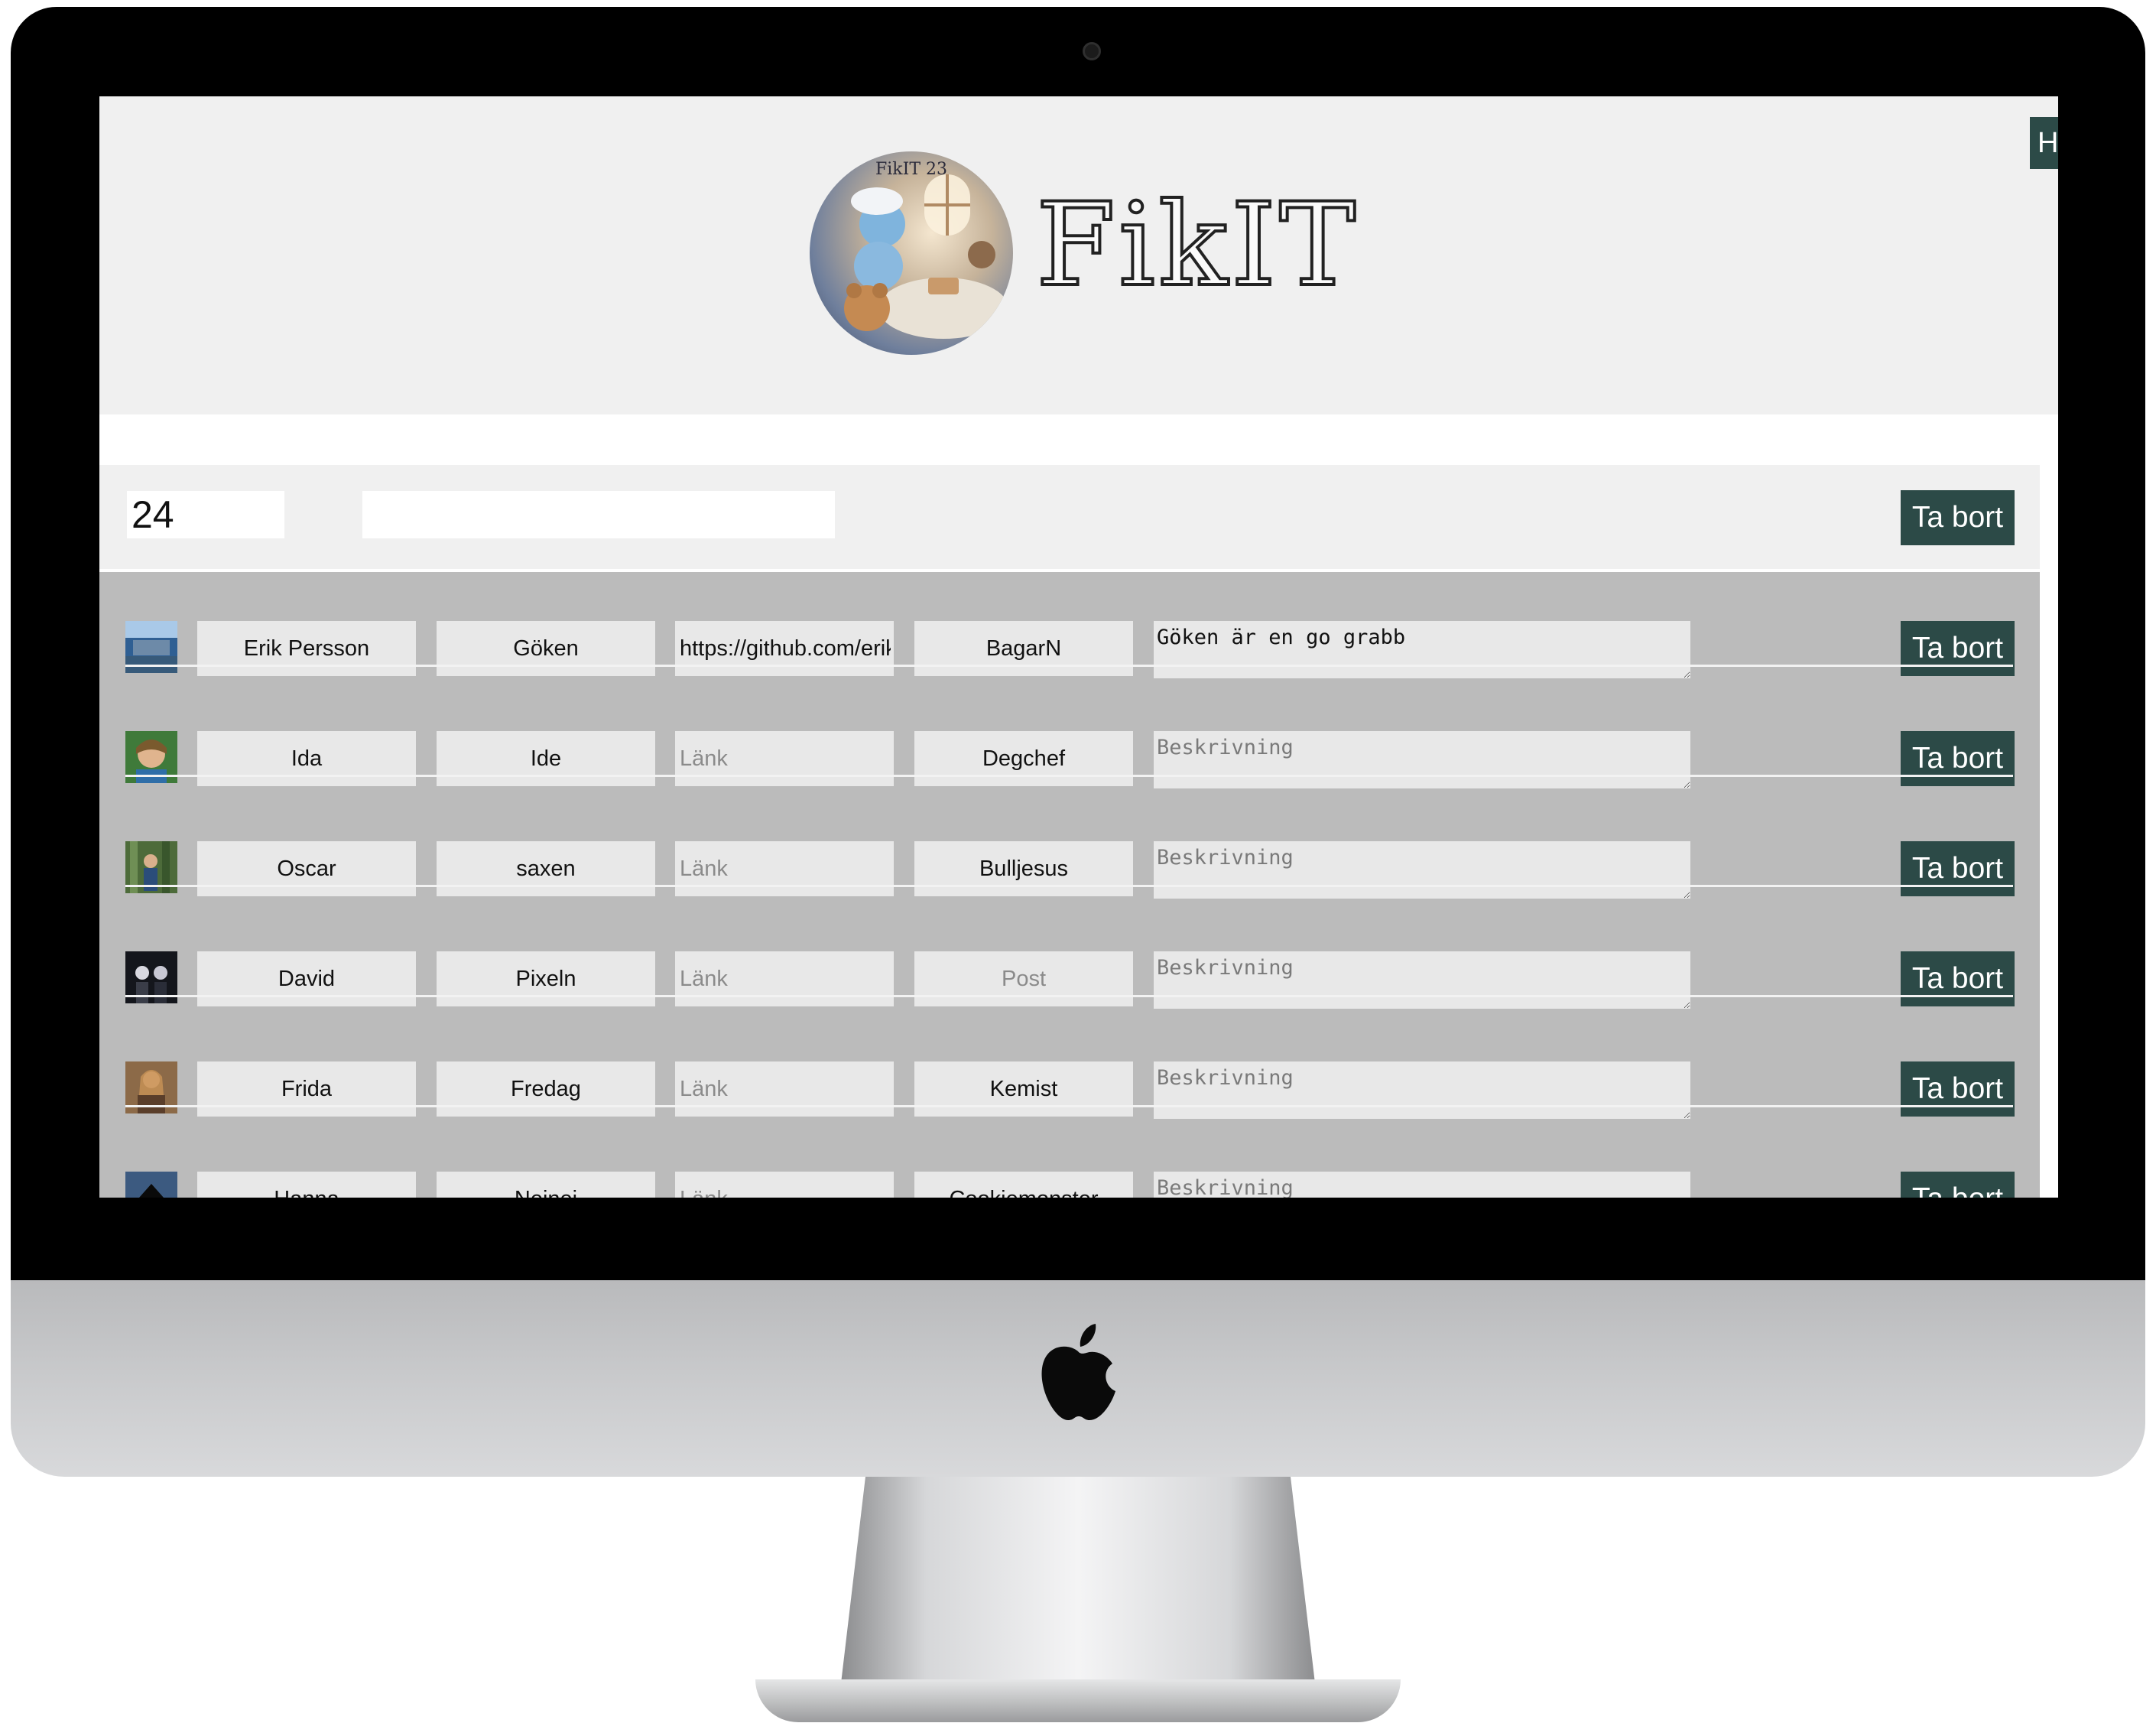 The image size is (2156, 1736). Describe the element at coordinates (1958, 517) in the screenshot. I see `delete-group-button: Ta bort` at that location.